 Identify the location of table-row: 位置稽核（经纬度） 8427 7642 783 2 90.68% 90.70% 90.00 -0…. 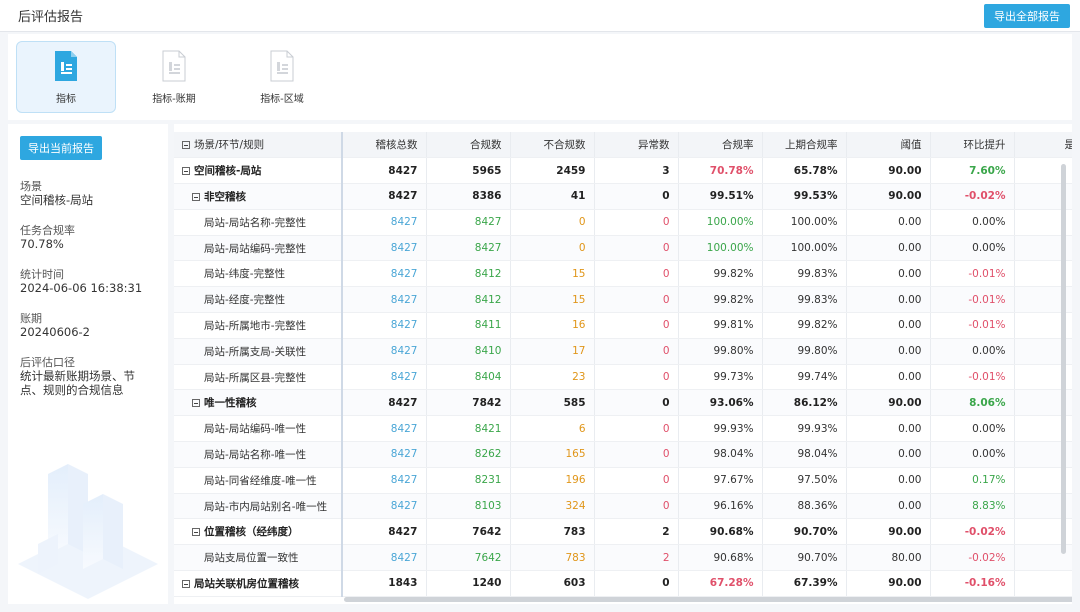
(623, 532).